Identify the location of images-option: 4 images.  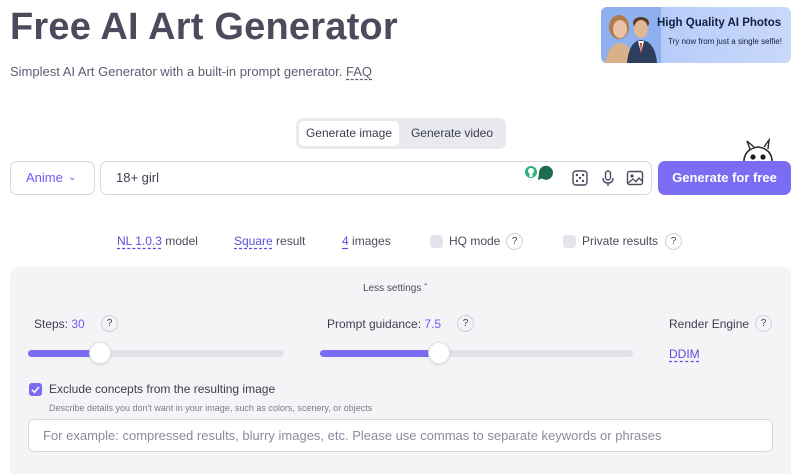
(366, 241).